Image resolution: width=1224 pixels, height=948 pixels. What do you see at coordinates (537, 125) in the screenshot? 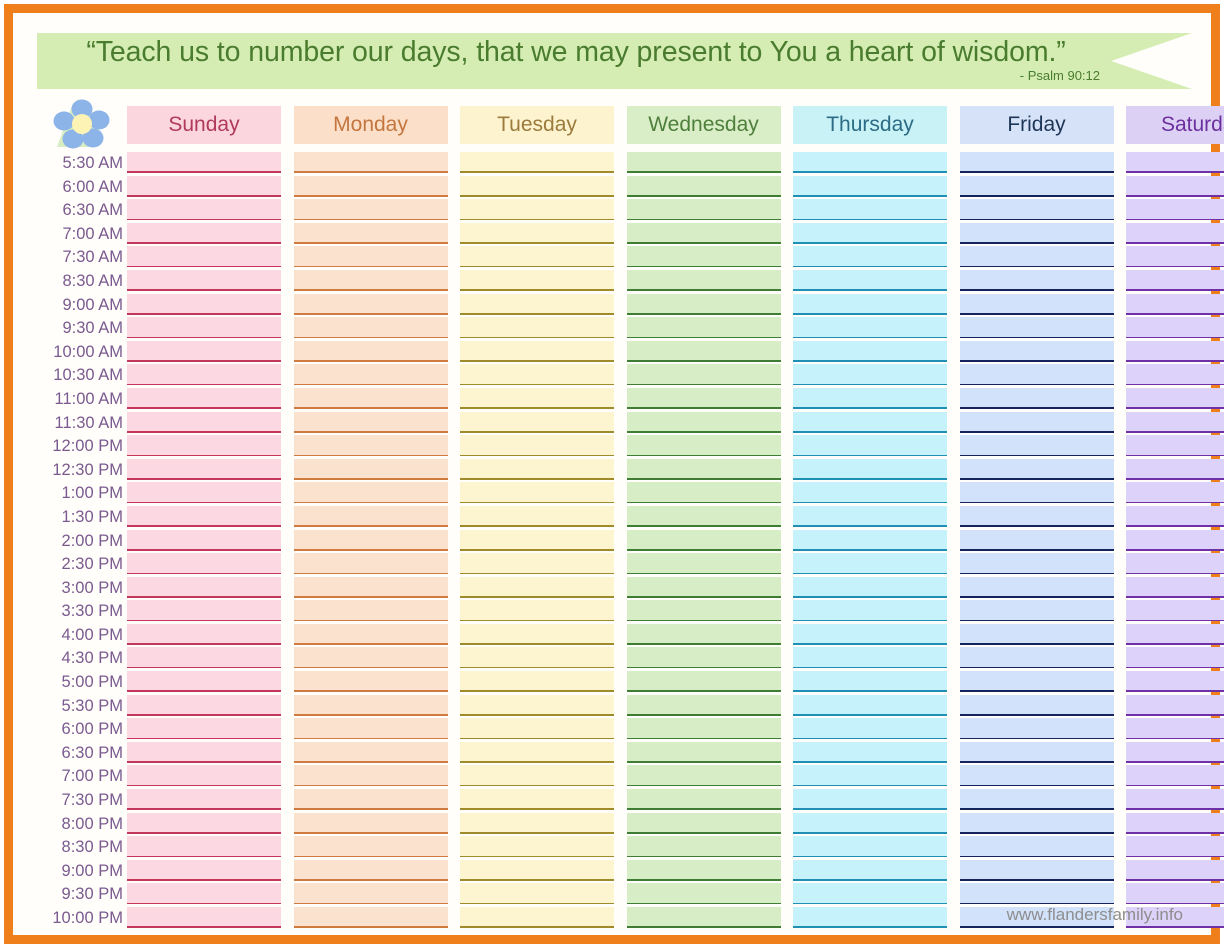
I see `day-header-tuesday: Tuesday` at bounding box center [537, 125].